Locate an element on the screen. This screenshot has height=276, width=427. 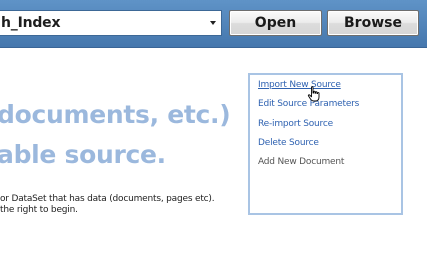
import-new-source-link: Import New Source is located at coordinates (299, 85).